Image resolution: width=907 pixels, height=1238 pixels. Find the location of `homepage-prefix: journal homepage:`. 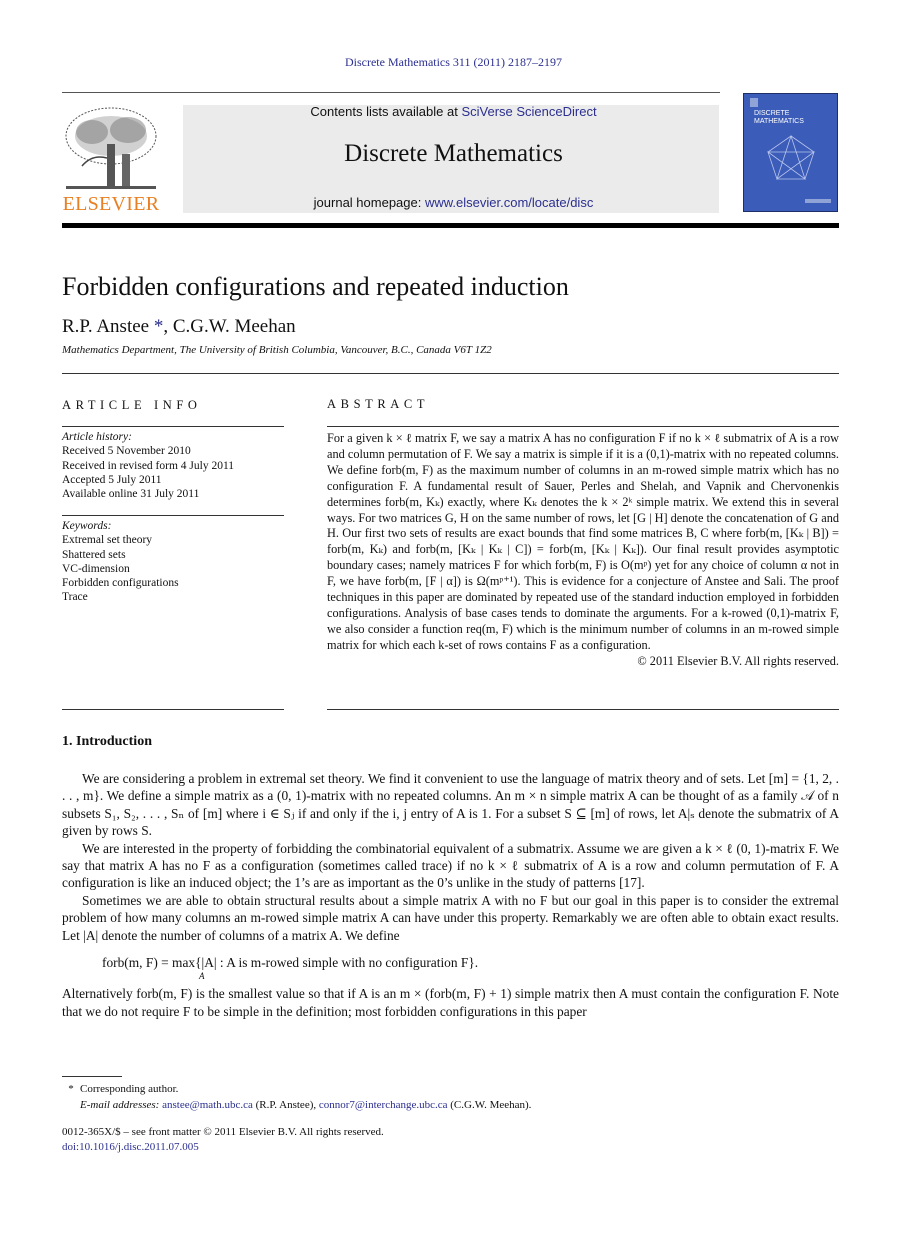

homepage-prefix: journal homepage: is located at coordinates (369, 202).